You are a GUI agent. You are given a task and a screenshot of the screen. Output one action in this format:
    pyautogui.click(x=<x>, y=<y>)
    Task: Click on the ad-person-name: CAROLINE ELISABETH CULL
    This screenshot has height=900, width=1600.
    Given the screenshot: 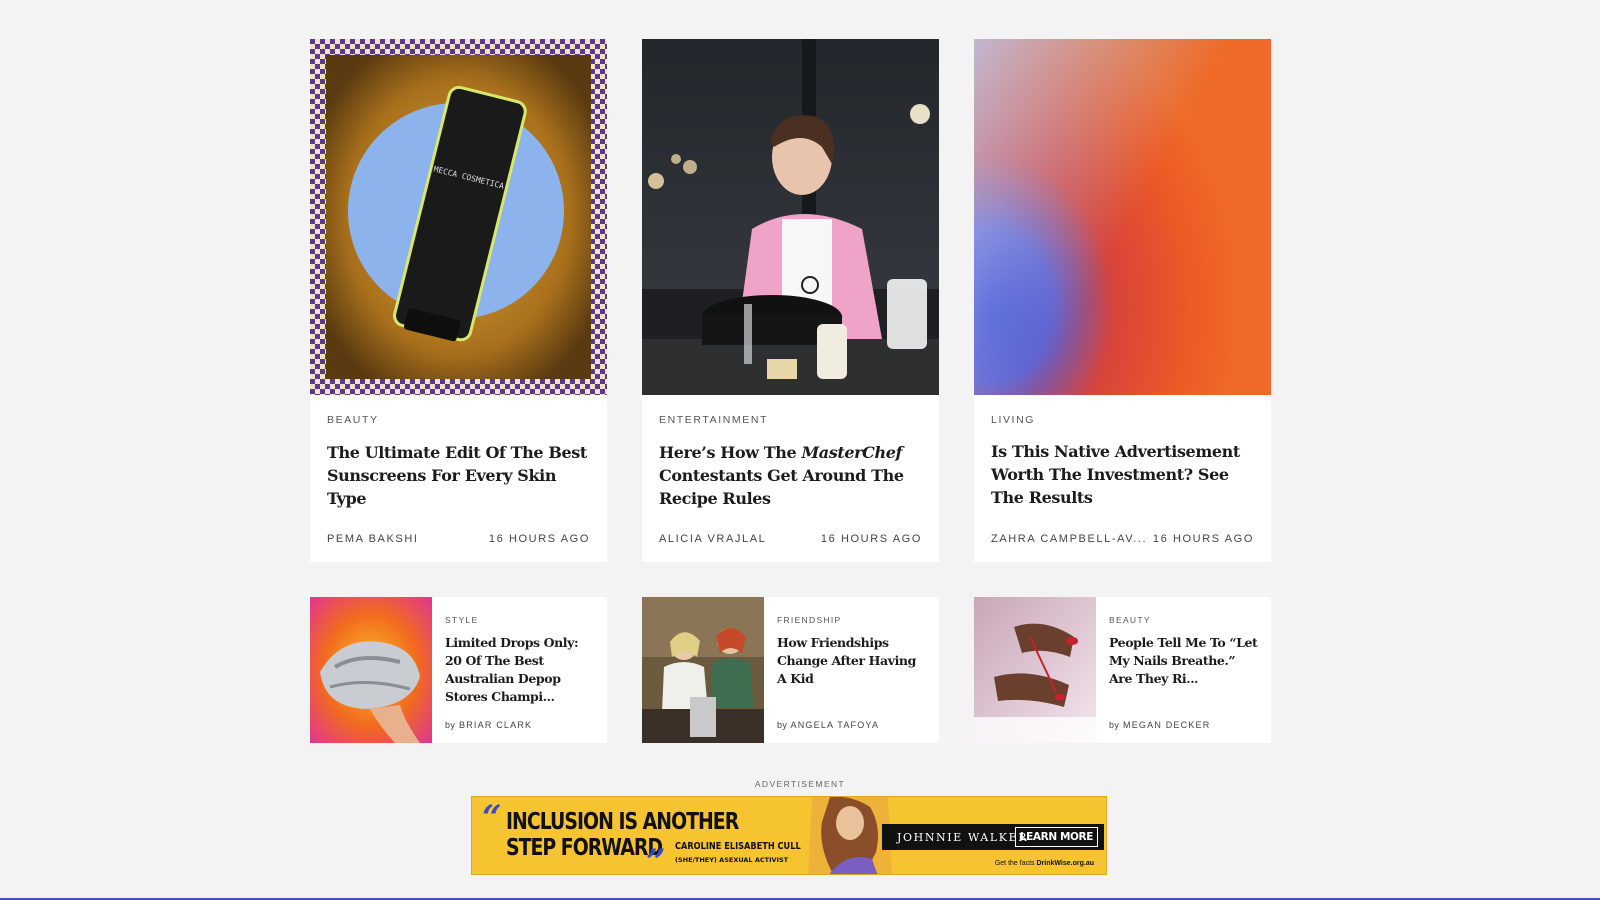 What is the action you would take?
    pyautogui.click(x=738, y=846)
    